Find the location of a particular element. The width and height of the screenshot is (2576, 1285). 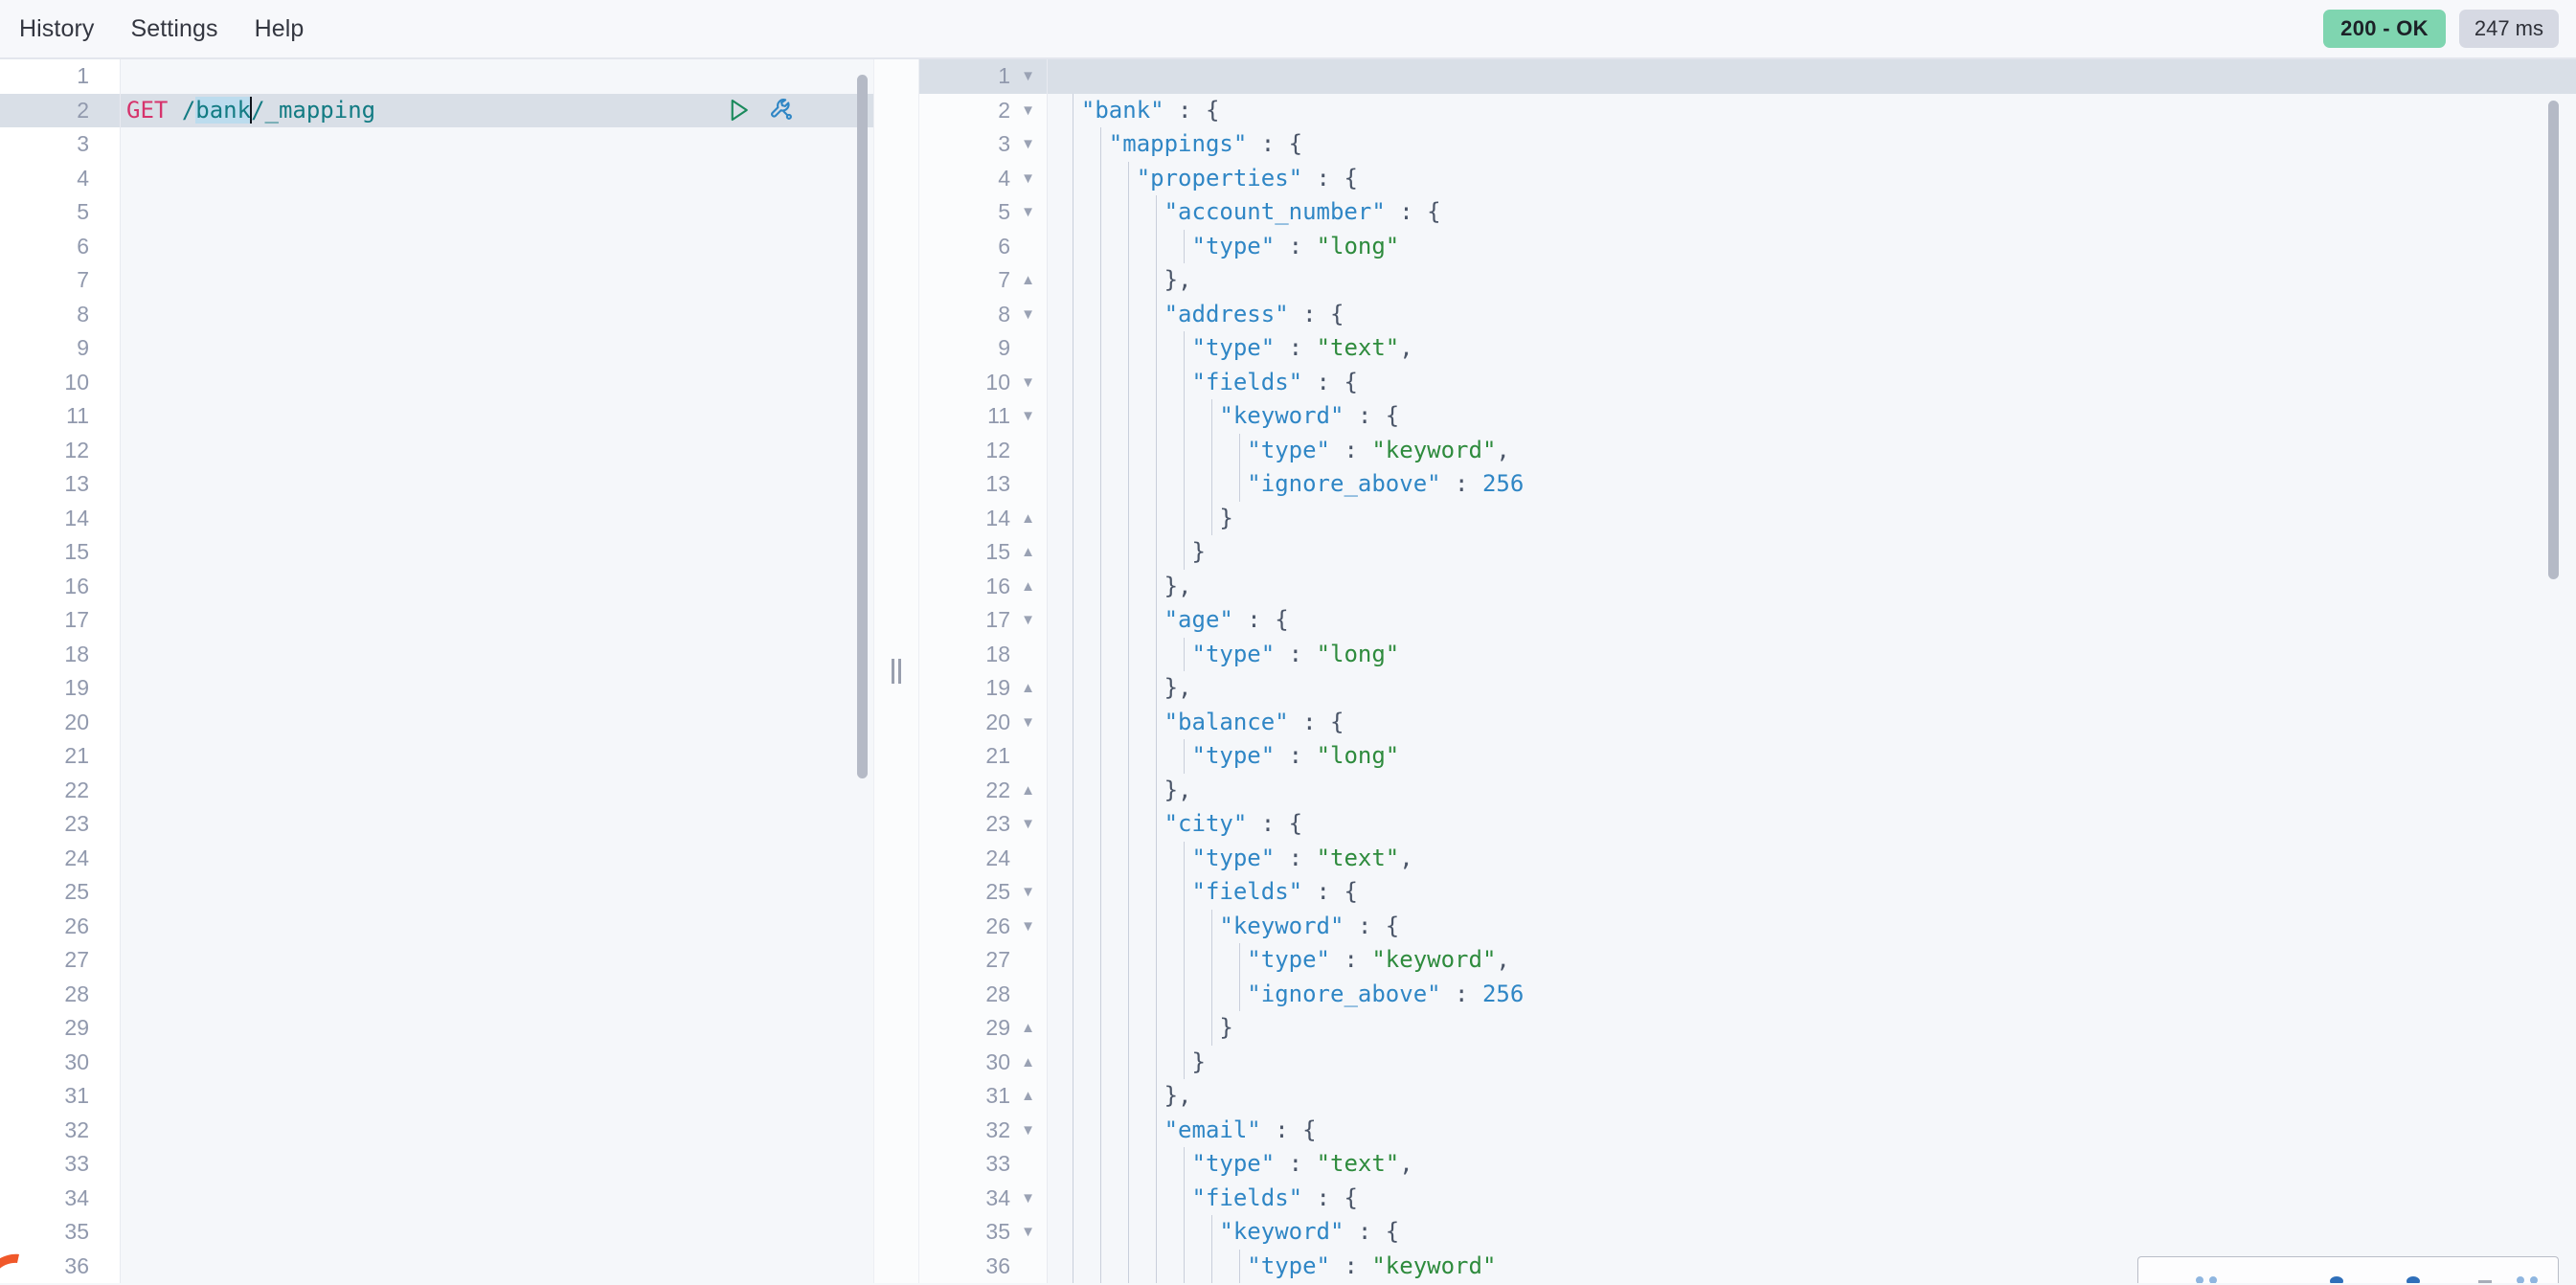

response-code-line: "age" : { is located at coordinates (1812, 620).